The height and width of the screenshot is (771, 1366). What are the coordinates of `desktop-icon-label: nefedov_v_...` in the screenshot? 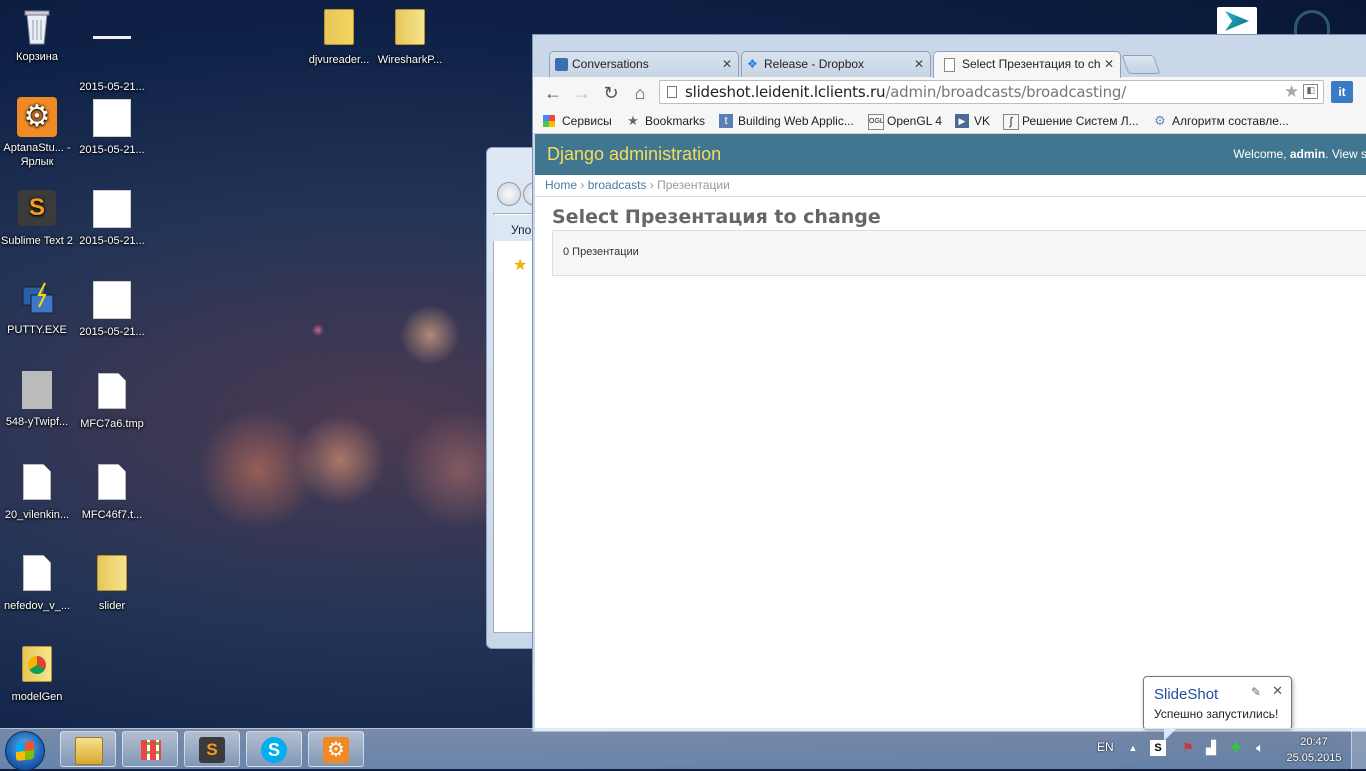 It's located at (37, 606).